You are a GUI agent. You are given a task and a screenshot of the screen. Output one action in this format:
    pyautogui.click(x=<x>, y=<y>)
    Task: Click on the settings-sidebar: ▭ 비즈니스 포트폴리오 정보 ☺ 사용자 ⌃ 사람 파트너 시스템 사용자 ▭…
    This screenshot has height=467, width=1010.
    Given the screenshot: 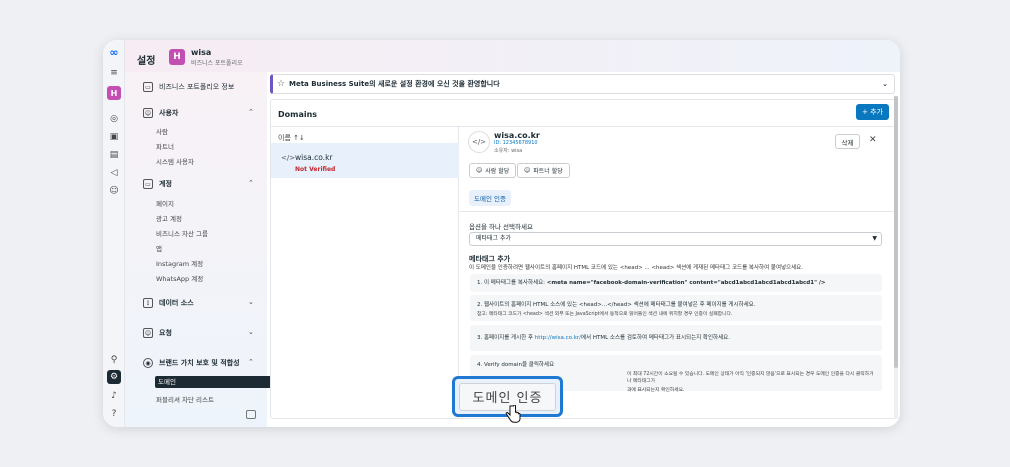 What is the action you would take?
    pyautogui.click(x=204, y=249)
    